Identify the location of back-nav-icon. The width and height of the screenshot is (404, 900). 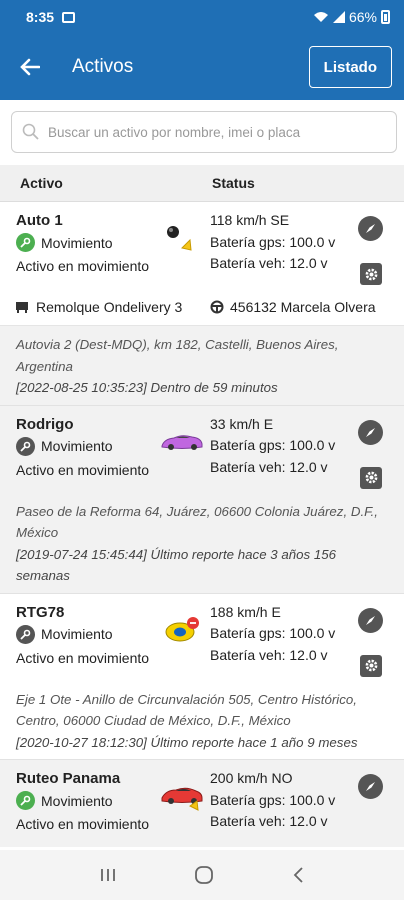
(298, 875).